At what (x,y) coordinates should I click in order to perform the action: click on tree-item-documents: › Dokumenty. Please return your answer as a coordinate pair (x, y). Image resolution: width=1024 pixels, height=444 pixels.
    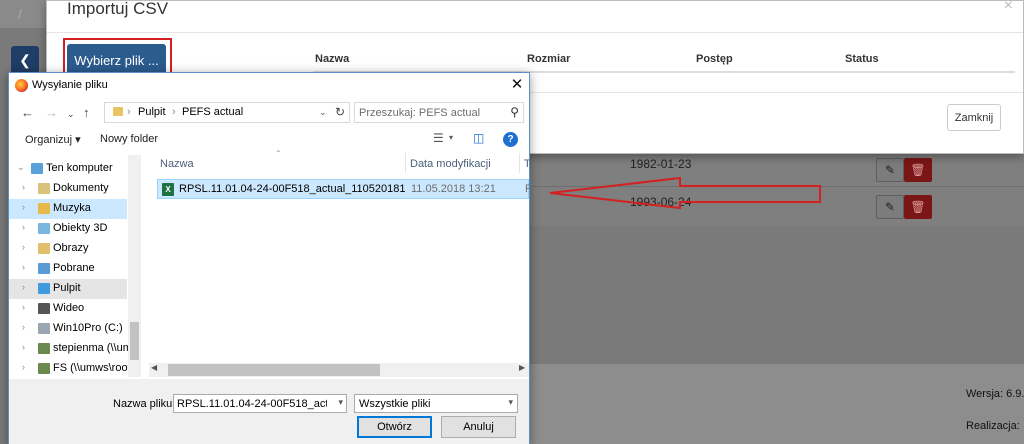
    Looking at the image, I should click on (68, 189).